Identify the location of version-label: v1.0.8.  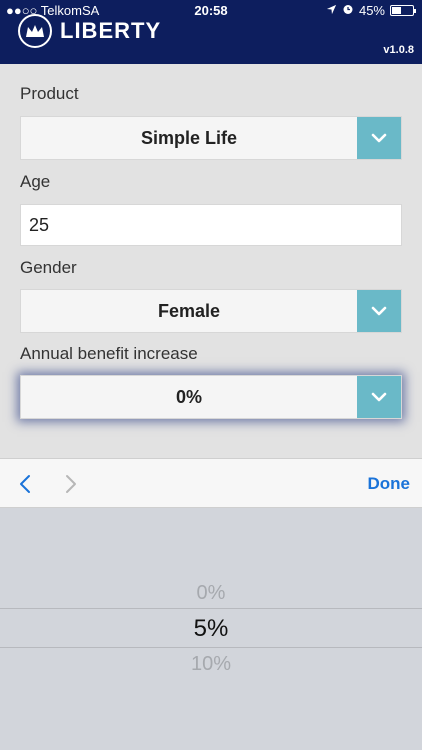
(398, 50).